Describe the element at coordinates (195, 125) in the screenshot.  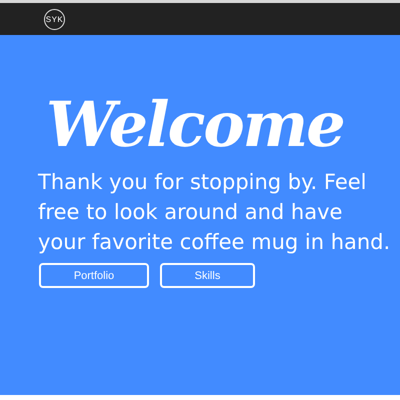
I see `welcome-heading: Welcome` at that location.